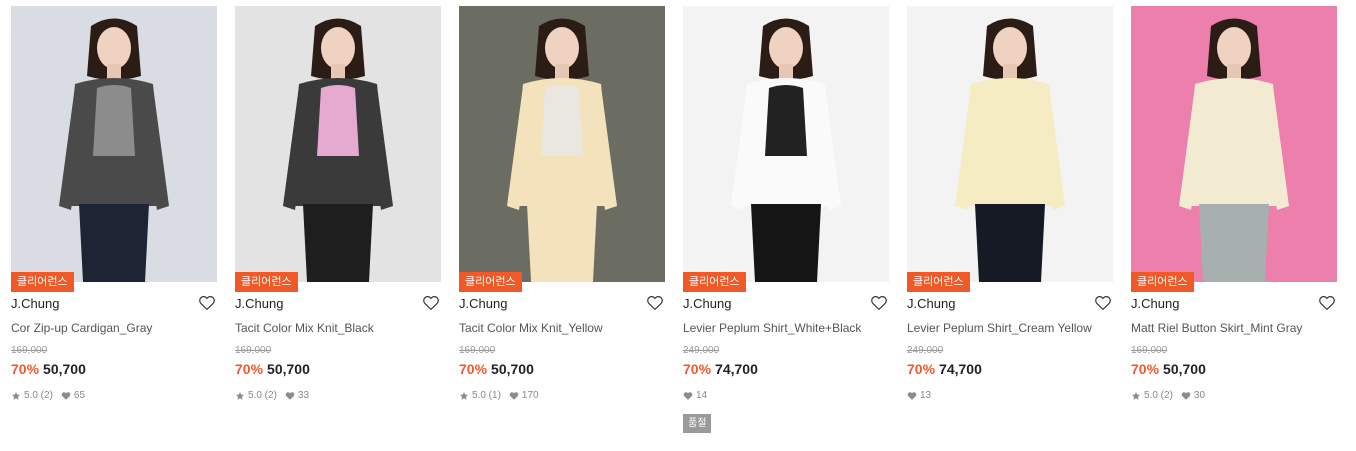 The width and height of the screenshot is (1356, 451). What do you see at coordinates (702, 395) in the screenshot?
I see `like-count: 14` at bounding box center [702, 395].